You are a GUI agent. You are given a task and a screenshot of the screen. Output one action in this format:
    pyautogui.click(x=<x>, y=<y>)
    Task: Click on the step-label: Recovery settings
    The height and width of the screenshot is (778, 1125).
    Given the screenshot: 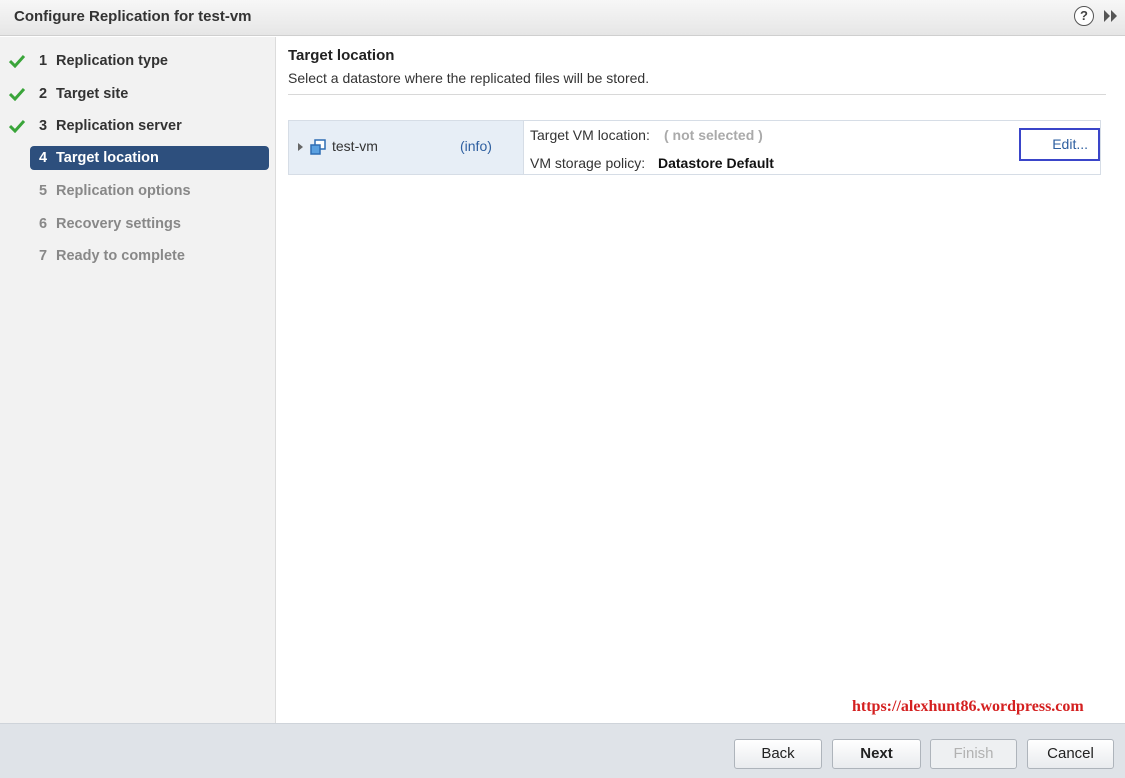 What is the action you would take?
    pyautogui.click(x=118, y=224)
    